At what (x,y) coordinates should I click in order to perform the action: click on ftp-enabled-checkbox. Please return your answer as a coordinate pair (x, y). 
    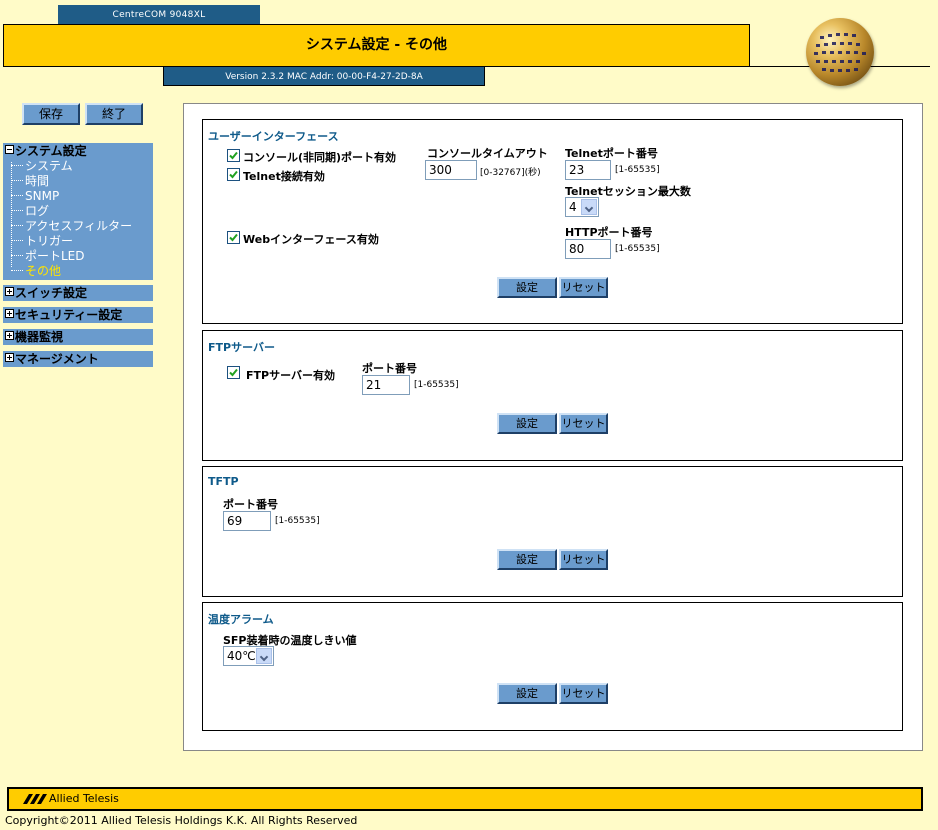
    Looking at the image, I should click on (233, 372).